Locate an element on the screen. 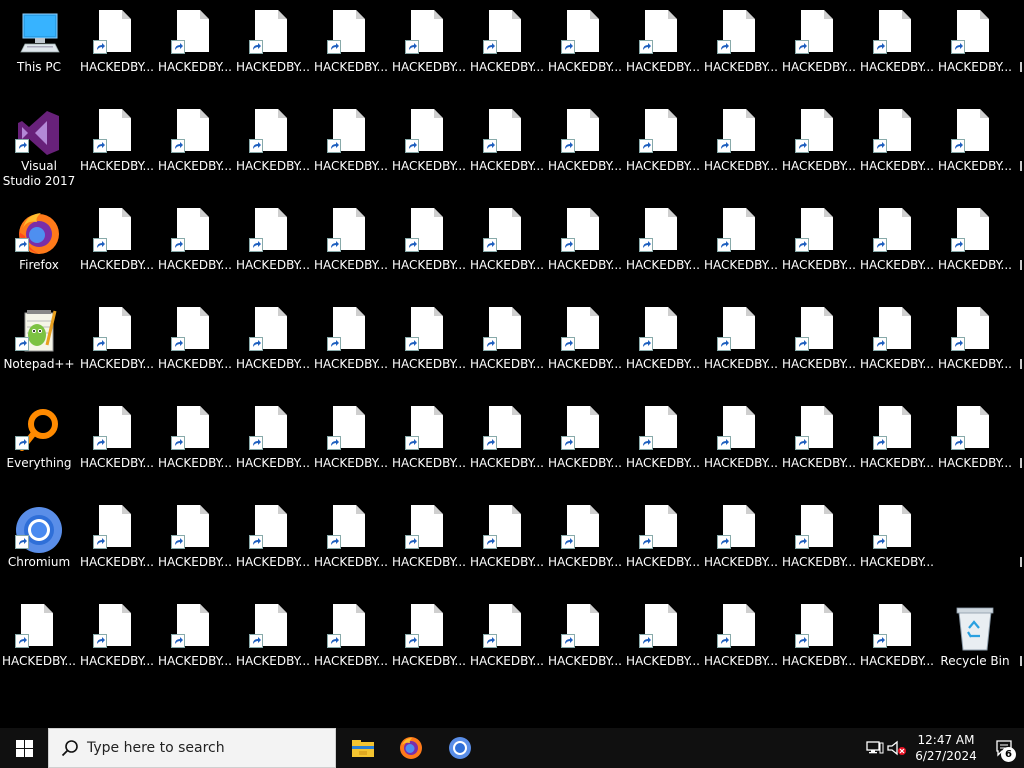 The height and width of the screenshot is (768, 1024). desktop-icon-visual-studio: Visual Studio 2017 is located at coordinates (39, 151).